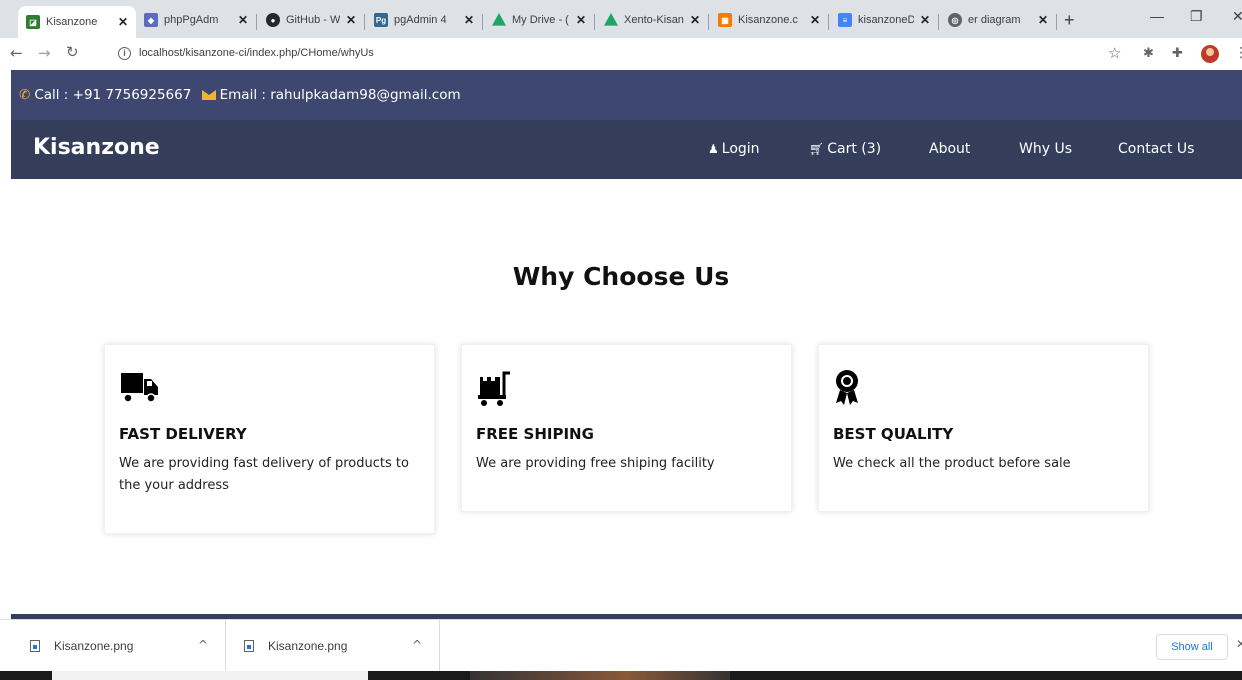  Describe the element at coordinates (1210, 54) in the screenshot. I see `profile-avatar-icon` at that location.